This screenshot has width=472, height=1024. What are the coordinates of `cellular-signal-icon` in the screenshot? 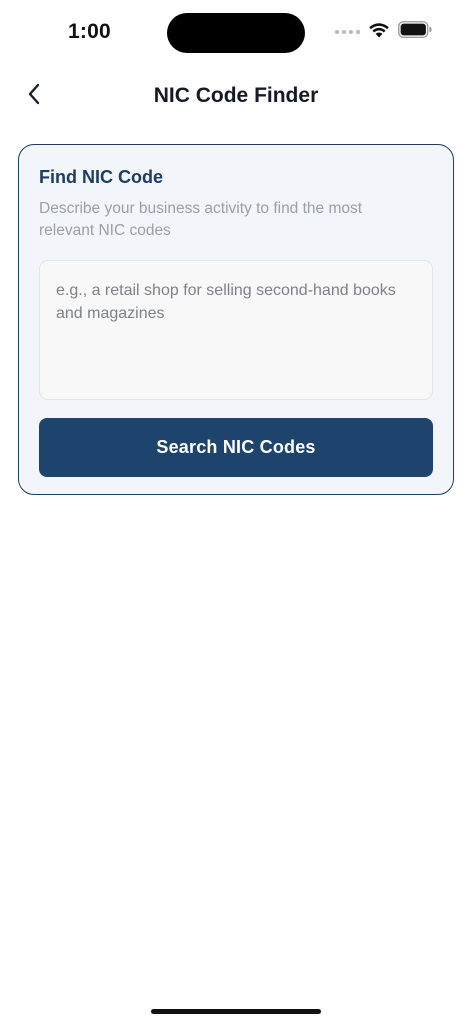 It's located at (347, 32).